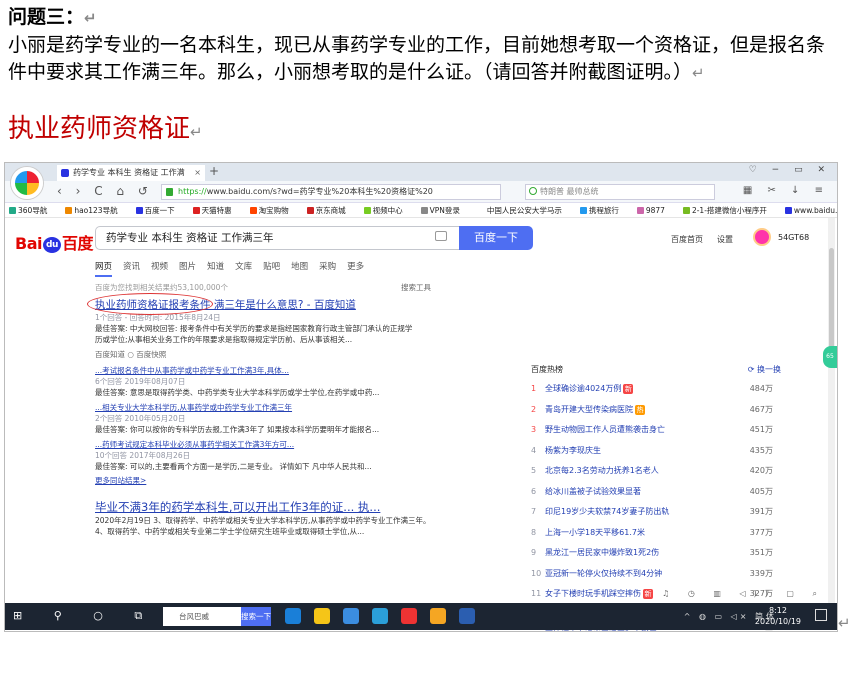 The height and width of the screenshot is (676, 865). Describe the element at coordinates (215, 267) in the screenshot. I see `tab-4: 知道` at that location.